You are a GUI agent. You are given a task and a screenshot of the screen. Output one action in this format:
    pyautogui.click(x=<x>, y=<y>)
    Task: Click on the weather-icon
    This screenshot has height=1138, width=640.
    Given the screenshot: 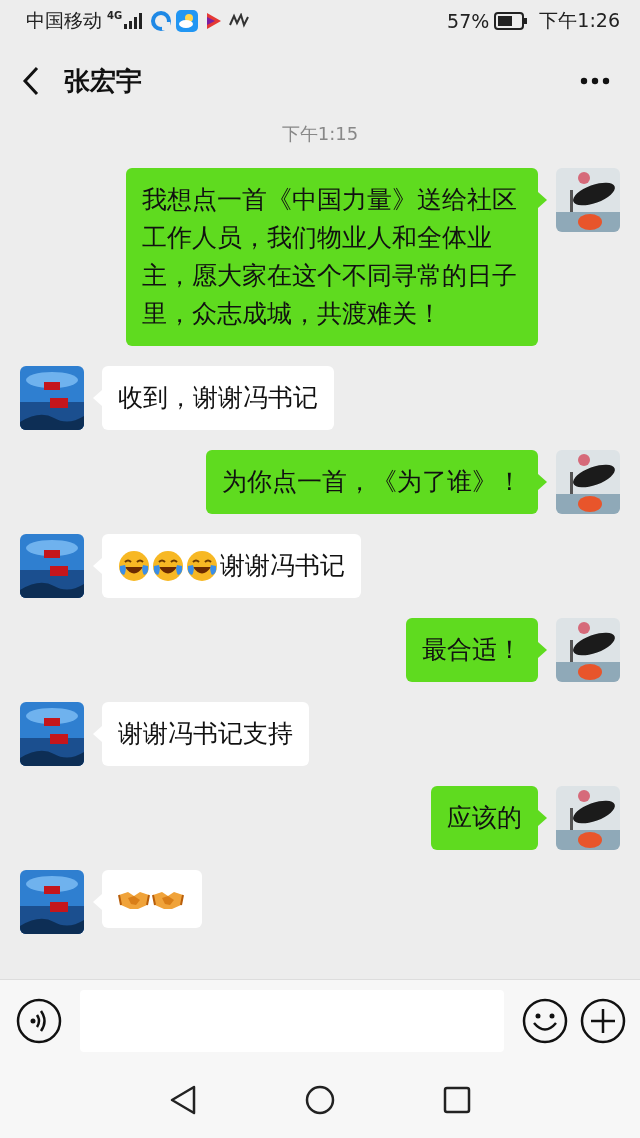 What is the action you would take?
    pyautogui.click(x=187, y=21)
    